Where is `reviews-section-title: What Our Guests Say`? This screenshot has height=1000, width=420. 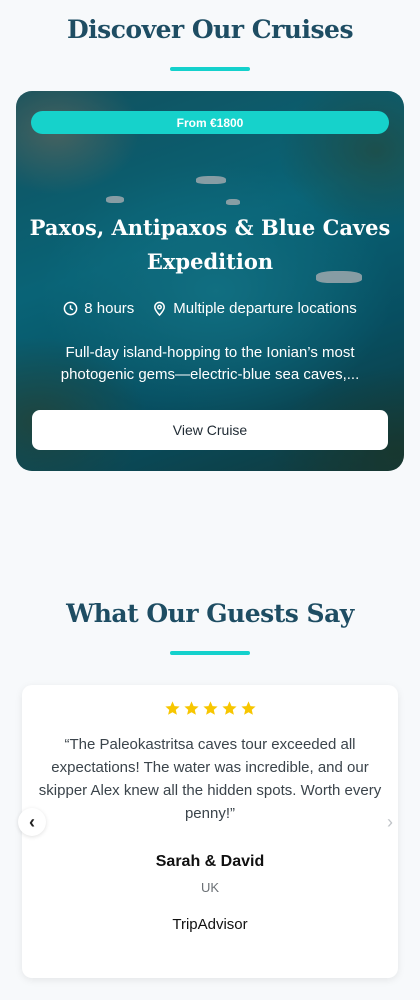
reviews-section-title: What Our Guests Say is located at coordinates (210, 613).